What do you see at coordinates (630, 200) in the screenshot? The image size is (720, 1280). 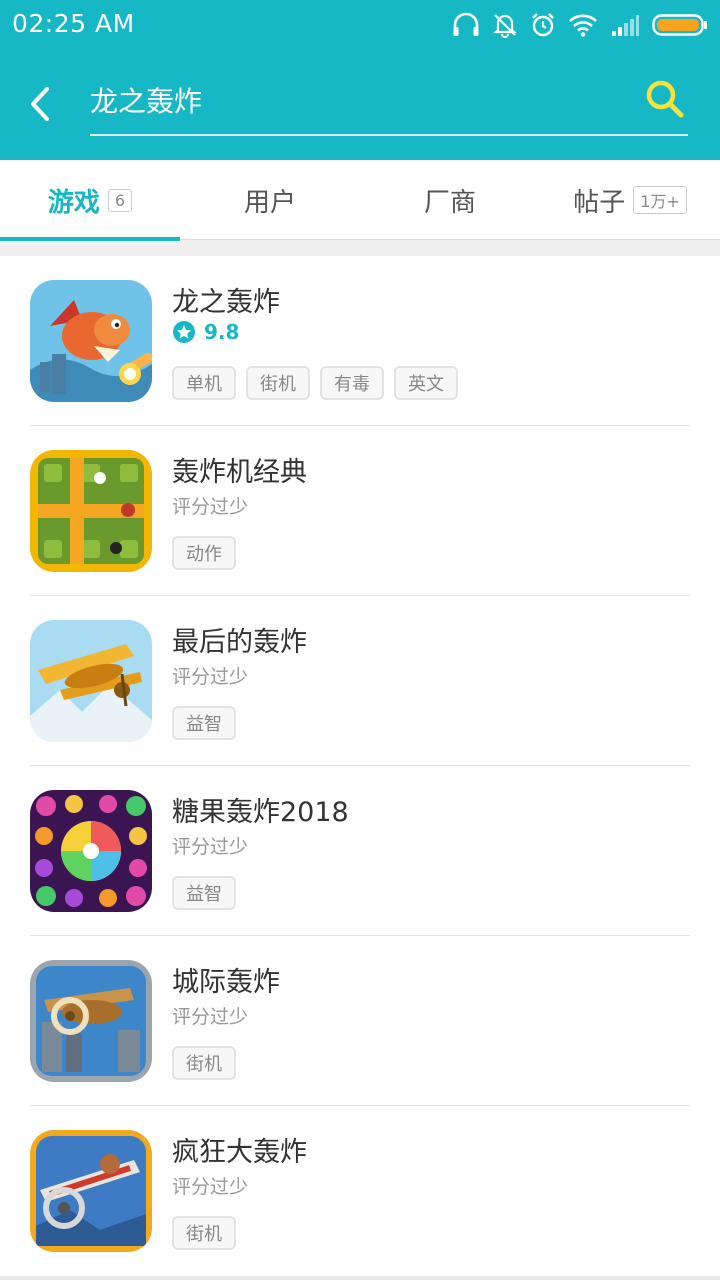 I see `tab-posts: 帖子 1万+` at bounding box center [630, 200].